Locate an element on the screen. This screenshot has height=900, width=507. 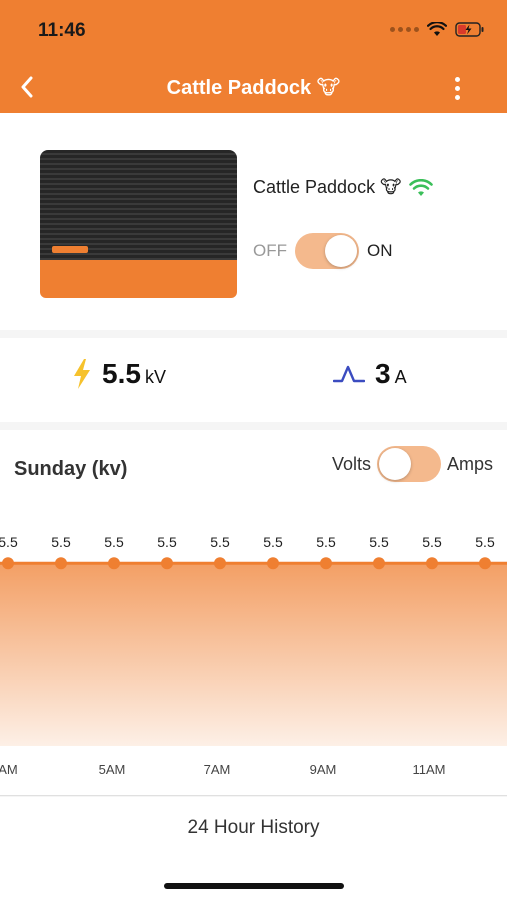
wifi-icon is located at coordinates (437, 29).